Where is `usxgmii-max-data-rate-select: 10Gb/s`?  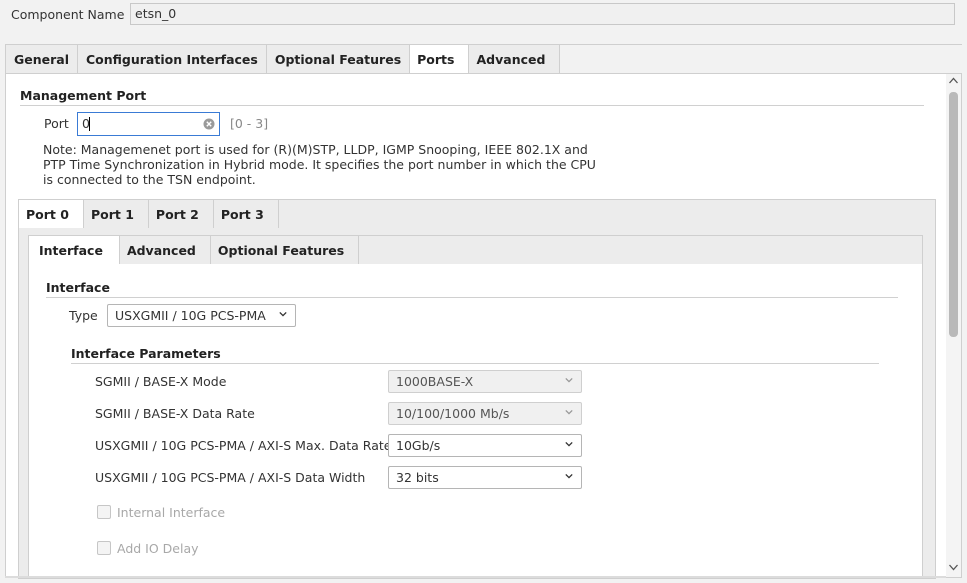 usxgmii-max-data-rate-select: 10Gb/s is located at coordinates (485, 445).